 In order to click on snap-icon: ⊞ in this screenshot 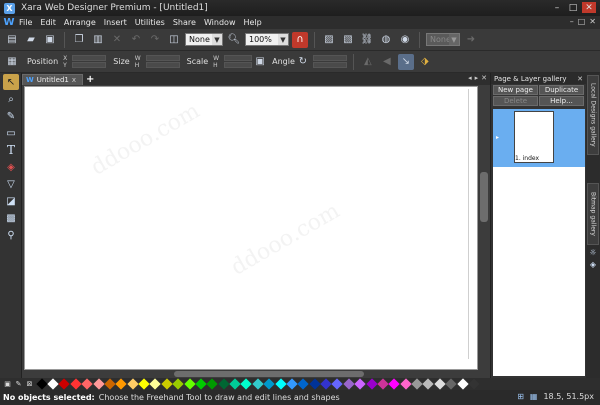, I will do `click(520, 396)`.